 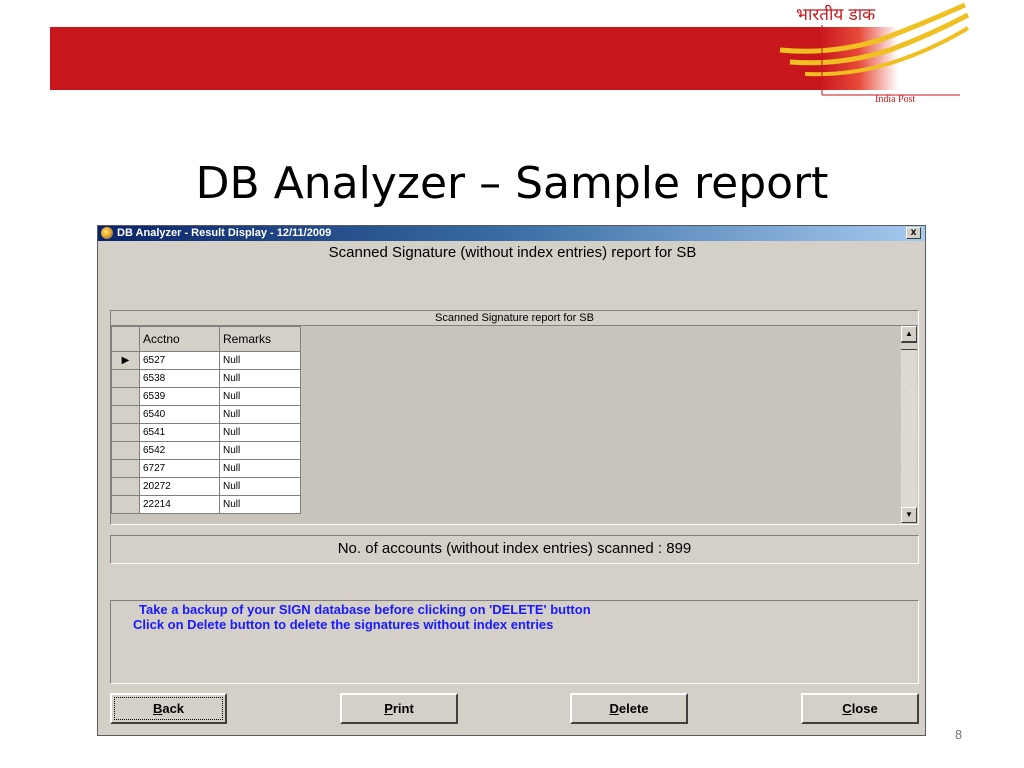 I want to click on slide-title: DB Analyzer – Sample report, so click(x=512, y=183).